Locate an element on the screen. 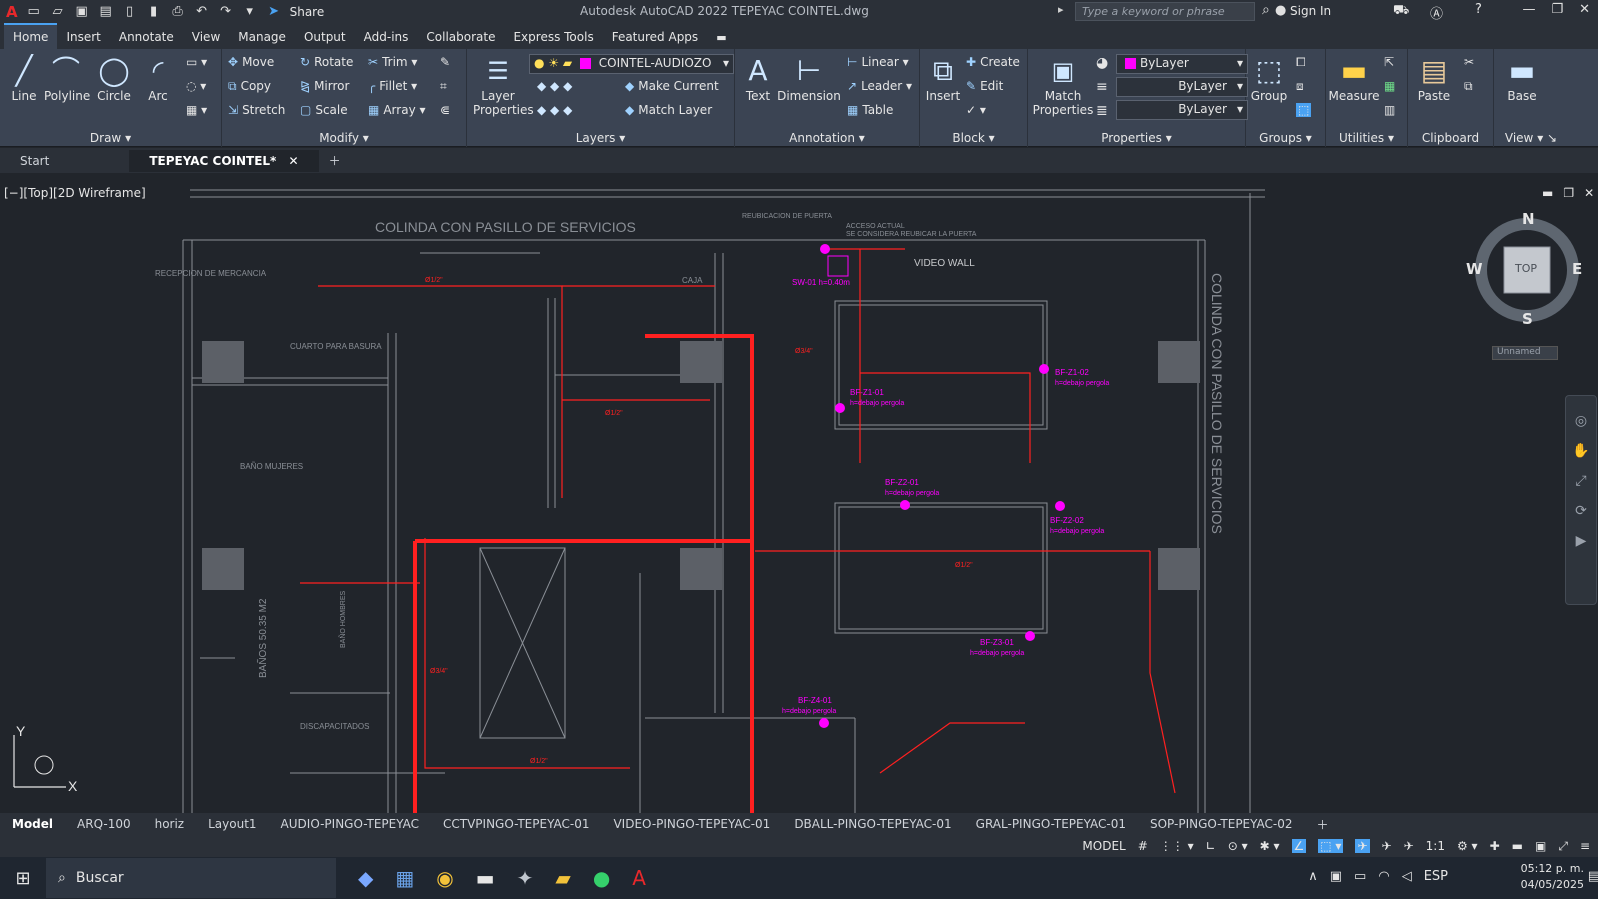  ungroup-icon: ⧠ is located at coordinates (1301, 62).